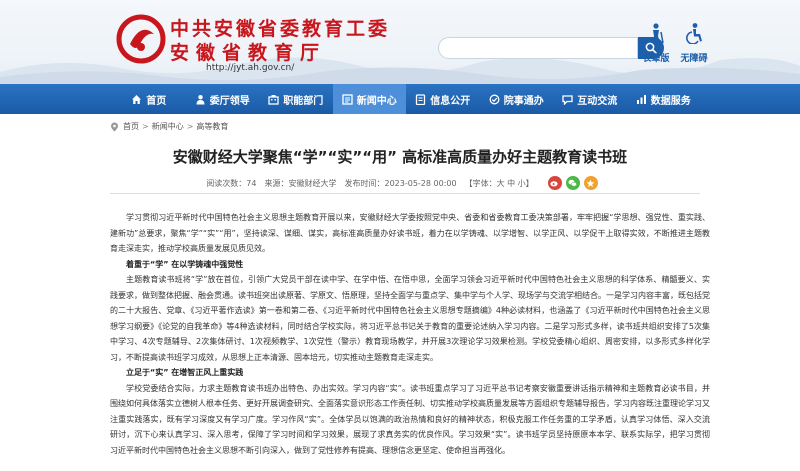  What do you see at coordinates (523, 101) in the screenshot?
I see `nav-item-label: 院事通办` at bounding box center [523, 101].